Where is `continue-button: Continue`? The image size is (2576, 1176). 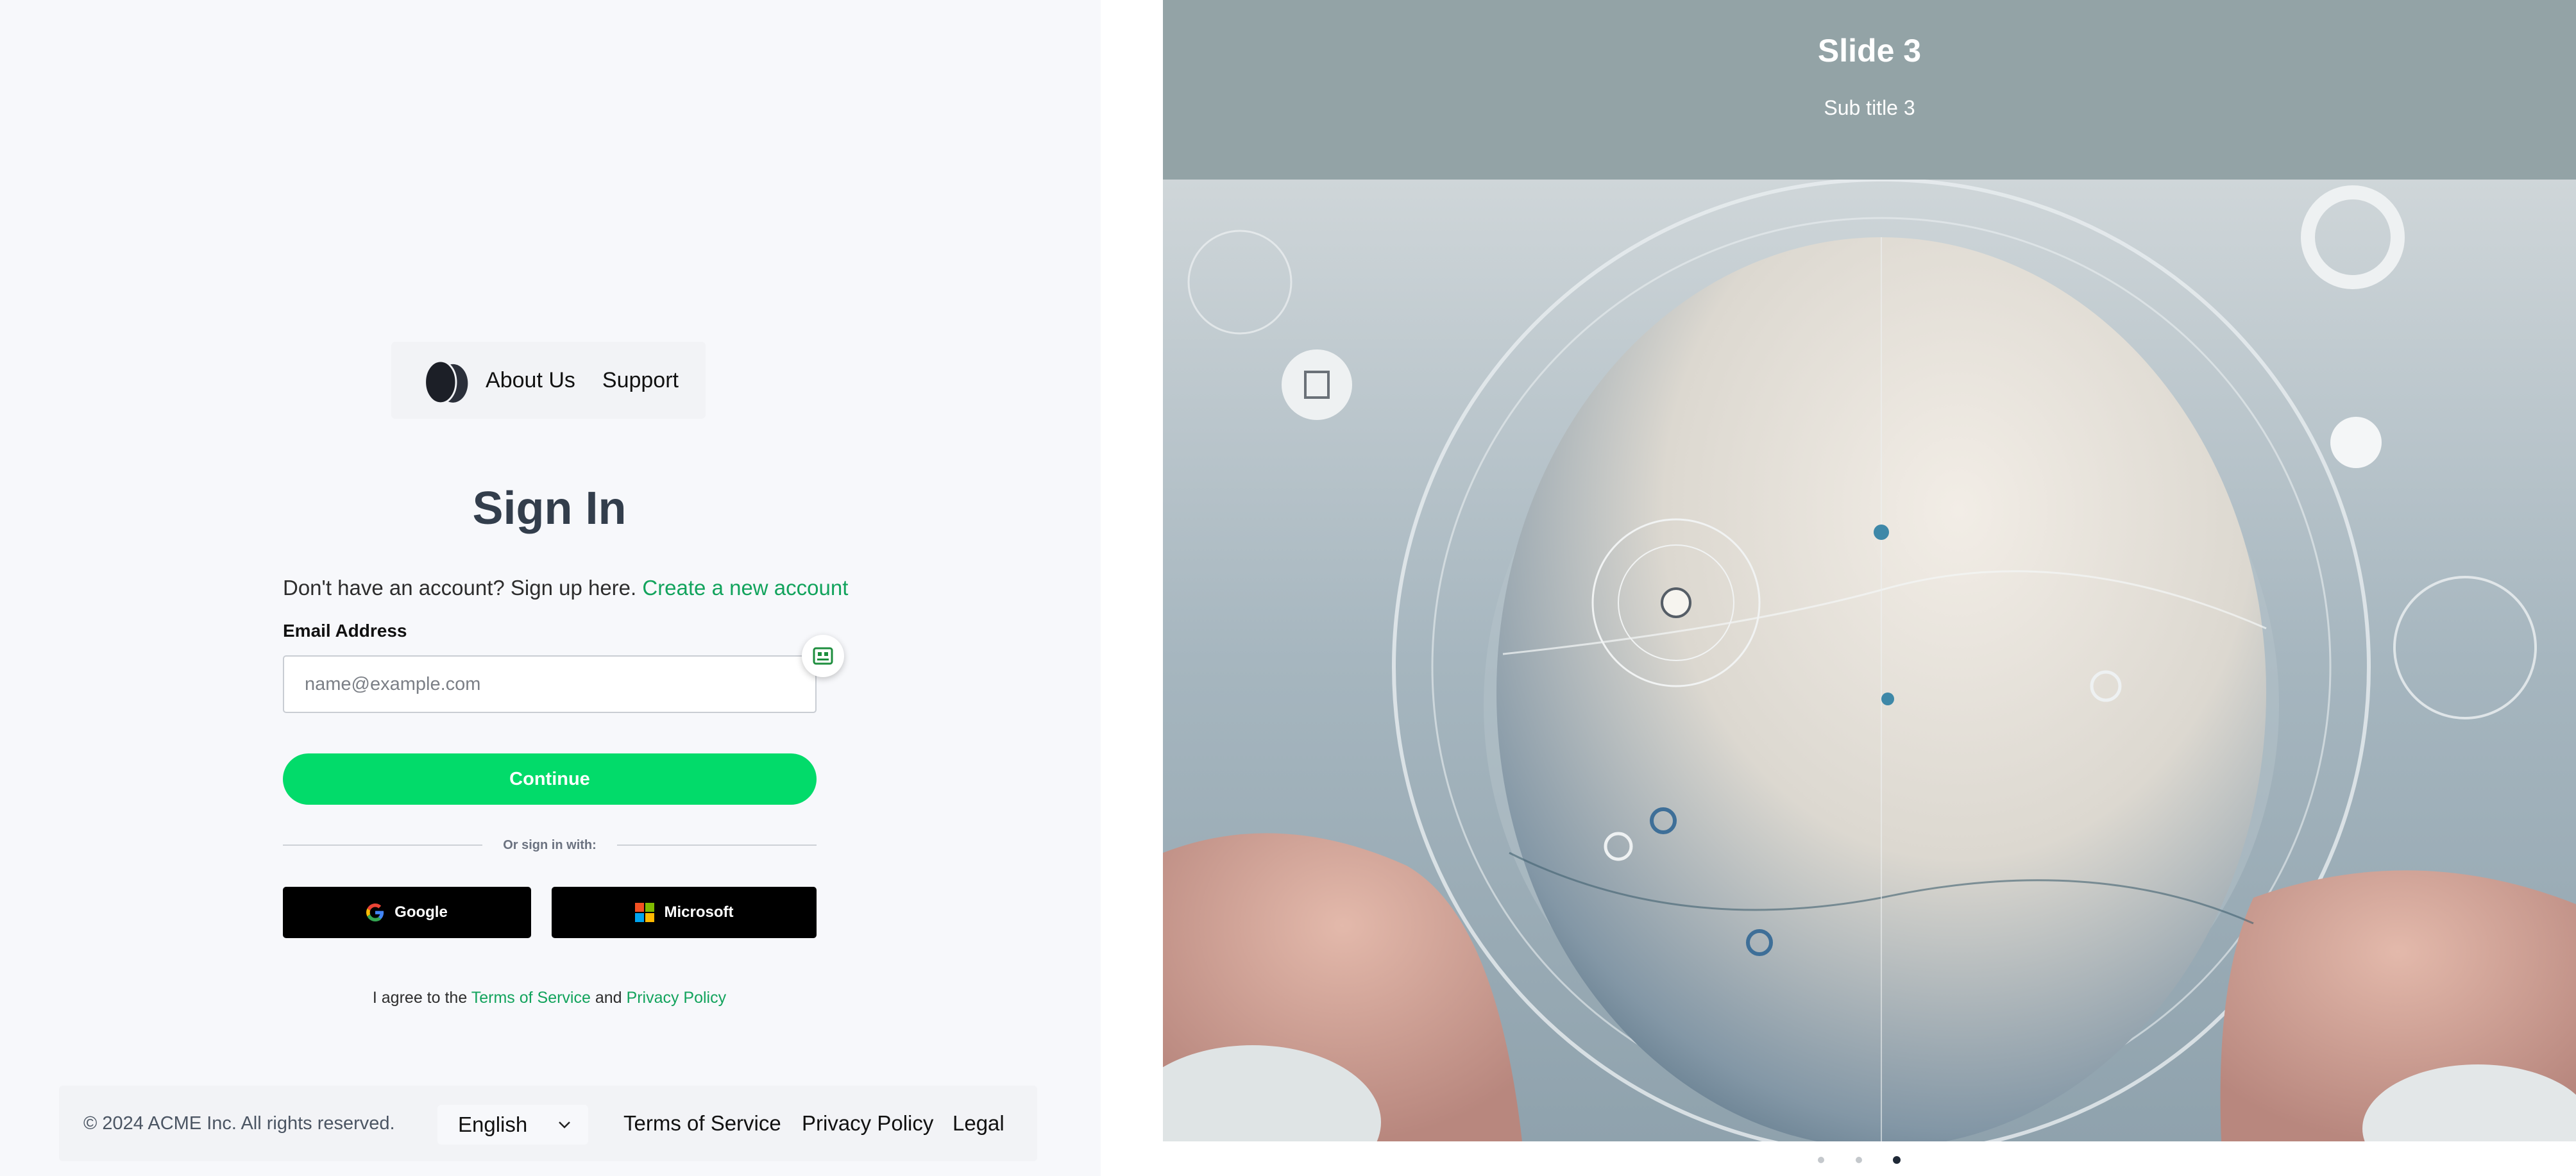 continue-button: Continue is located at coordinates (550, 779).